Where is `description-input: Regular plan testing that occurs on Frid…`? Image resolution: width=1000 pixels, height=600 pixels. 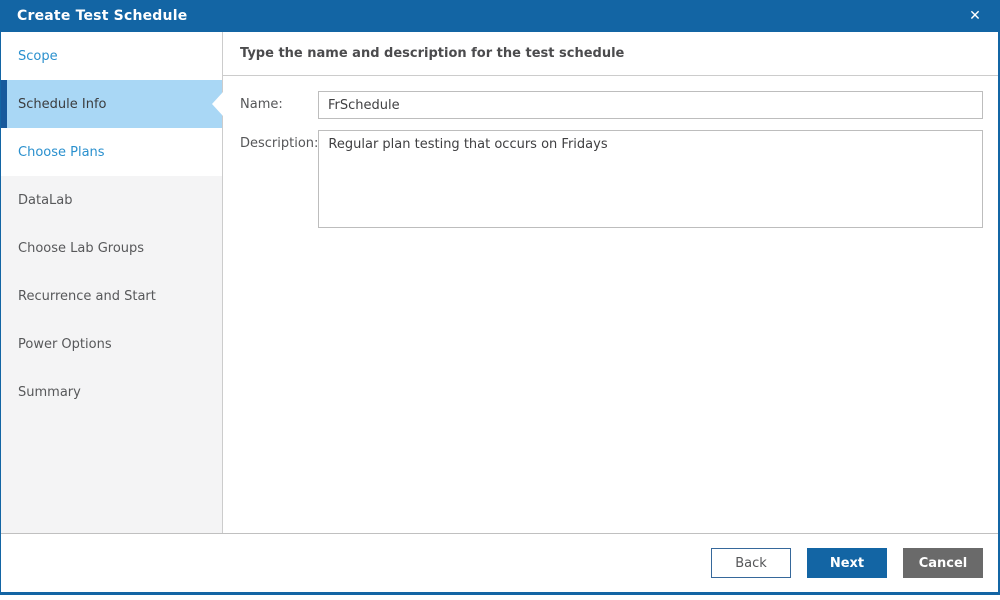 description-input: Regular plan testing that occurs on Frid… is located at coordinates (650, 179).